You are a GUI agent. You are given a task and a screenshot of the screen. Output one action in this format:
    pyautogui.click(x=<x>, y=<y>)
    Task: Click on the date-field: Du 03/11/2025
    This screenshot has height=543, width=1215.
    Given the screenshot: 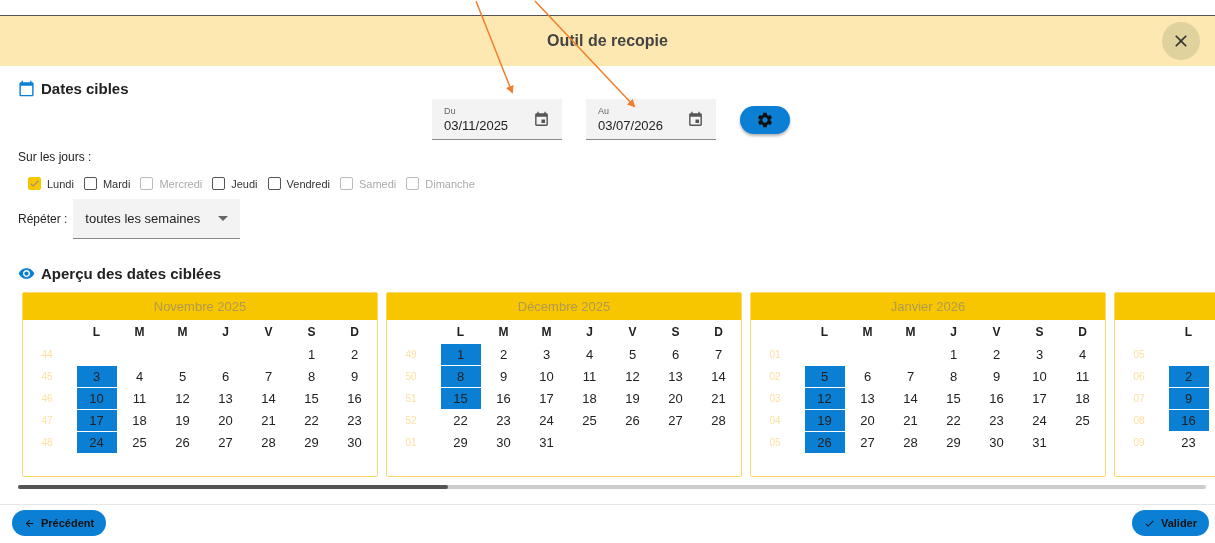 What is the action you would take?
    pyautogui.click(x=497, y=119)
    